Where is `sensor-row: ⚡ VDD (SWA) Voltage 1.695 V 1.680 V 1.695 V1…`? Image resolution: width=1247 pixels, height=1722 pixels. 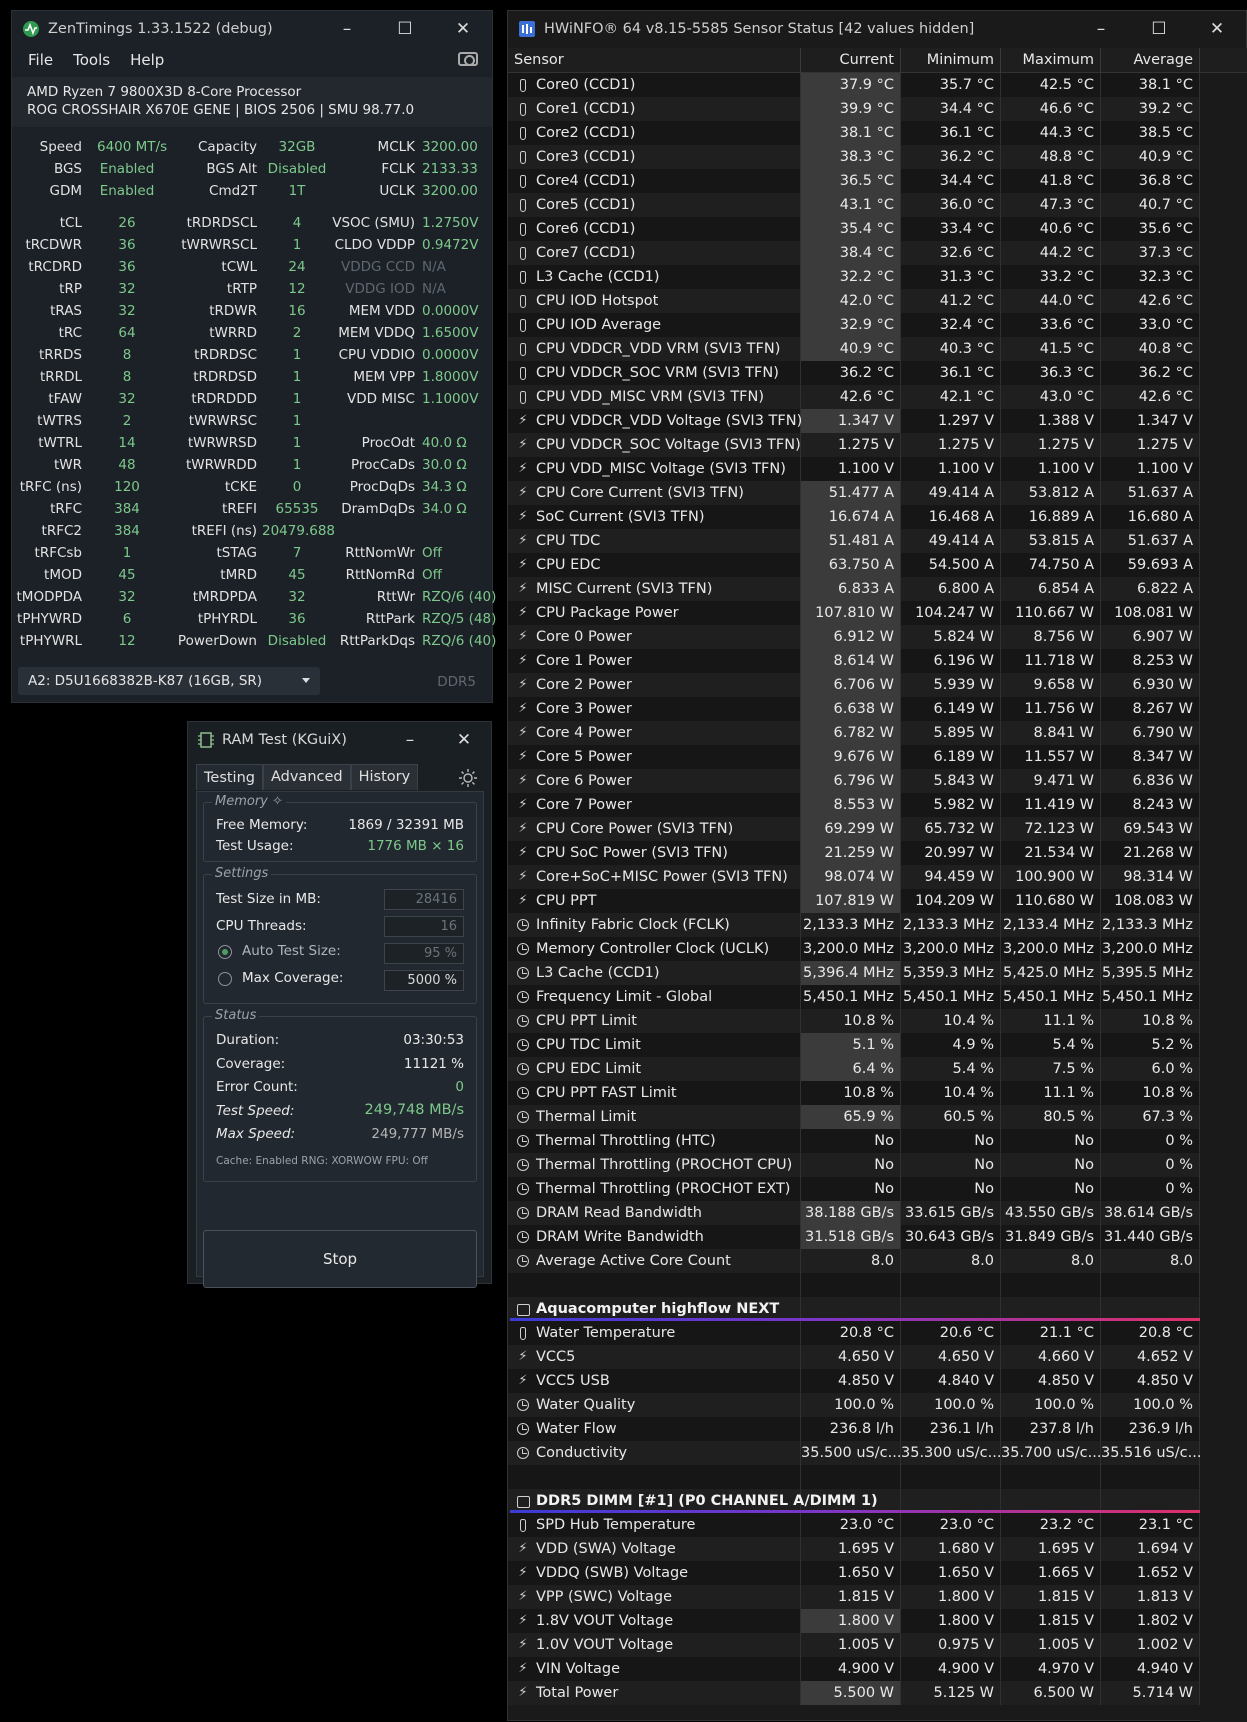
sensor-row: ⚡ VDD (SWA) Voltage 1.695 V 1.680 V 1.695 V1… is located at coordinates (854, 1549).